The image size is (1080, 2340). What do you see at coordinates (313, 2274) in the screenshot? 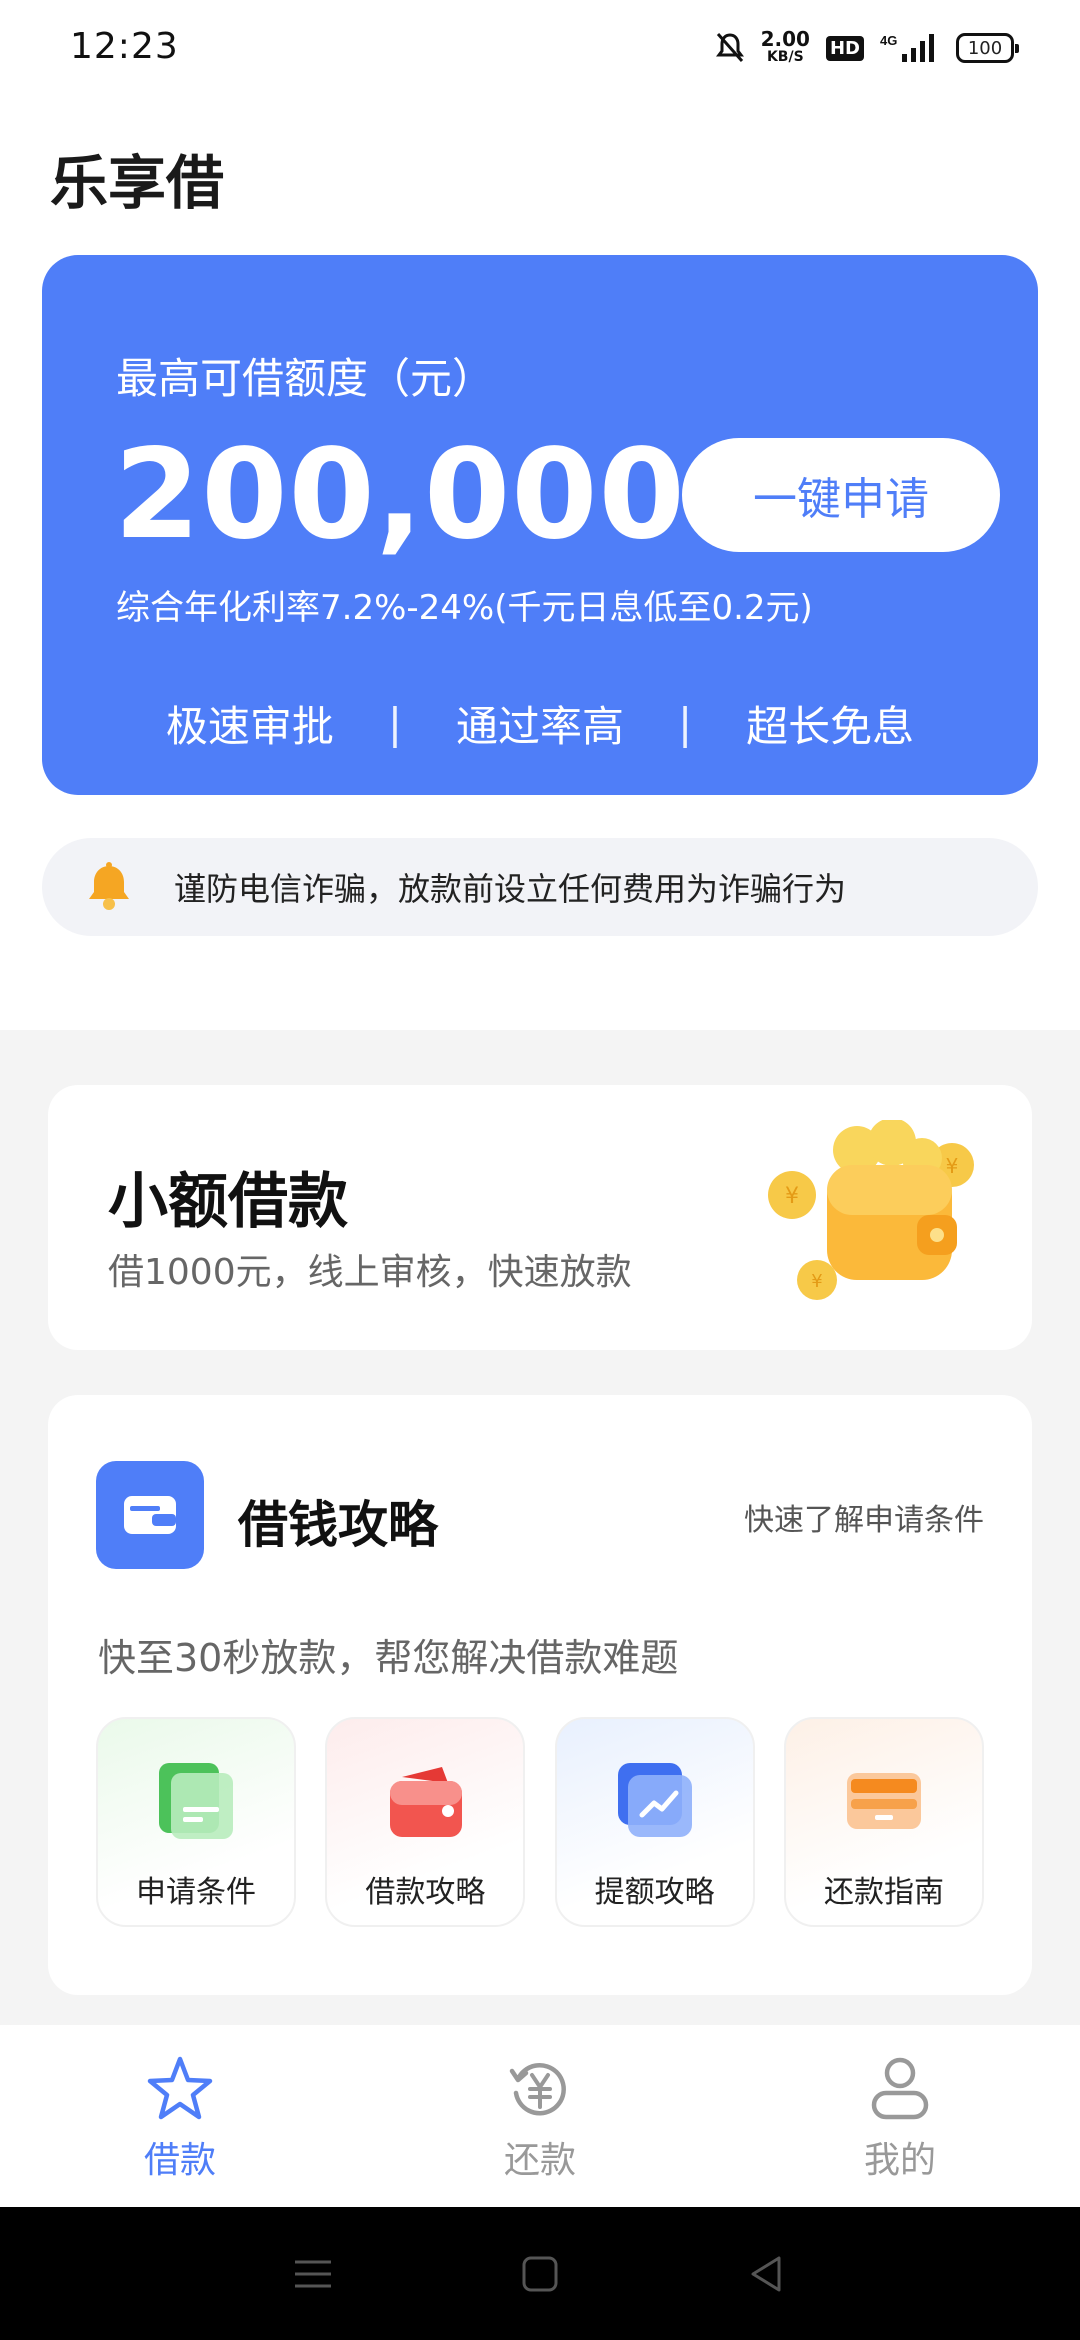
I see `menu-icon` at bounding box center [313, 2274].